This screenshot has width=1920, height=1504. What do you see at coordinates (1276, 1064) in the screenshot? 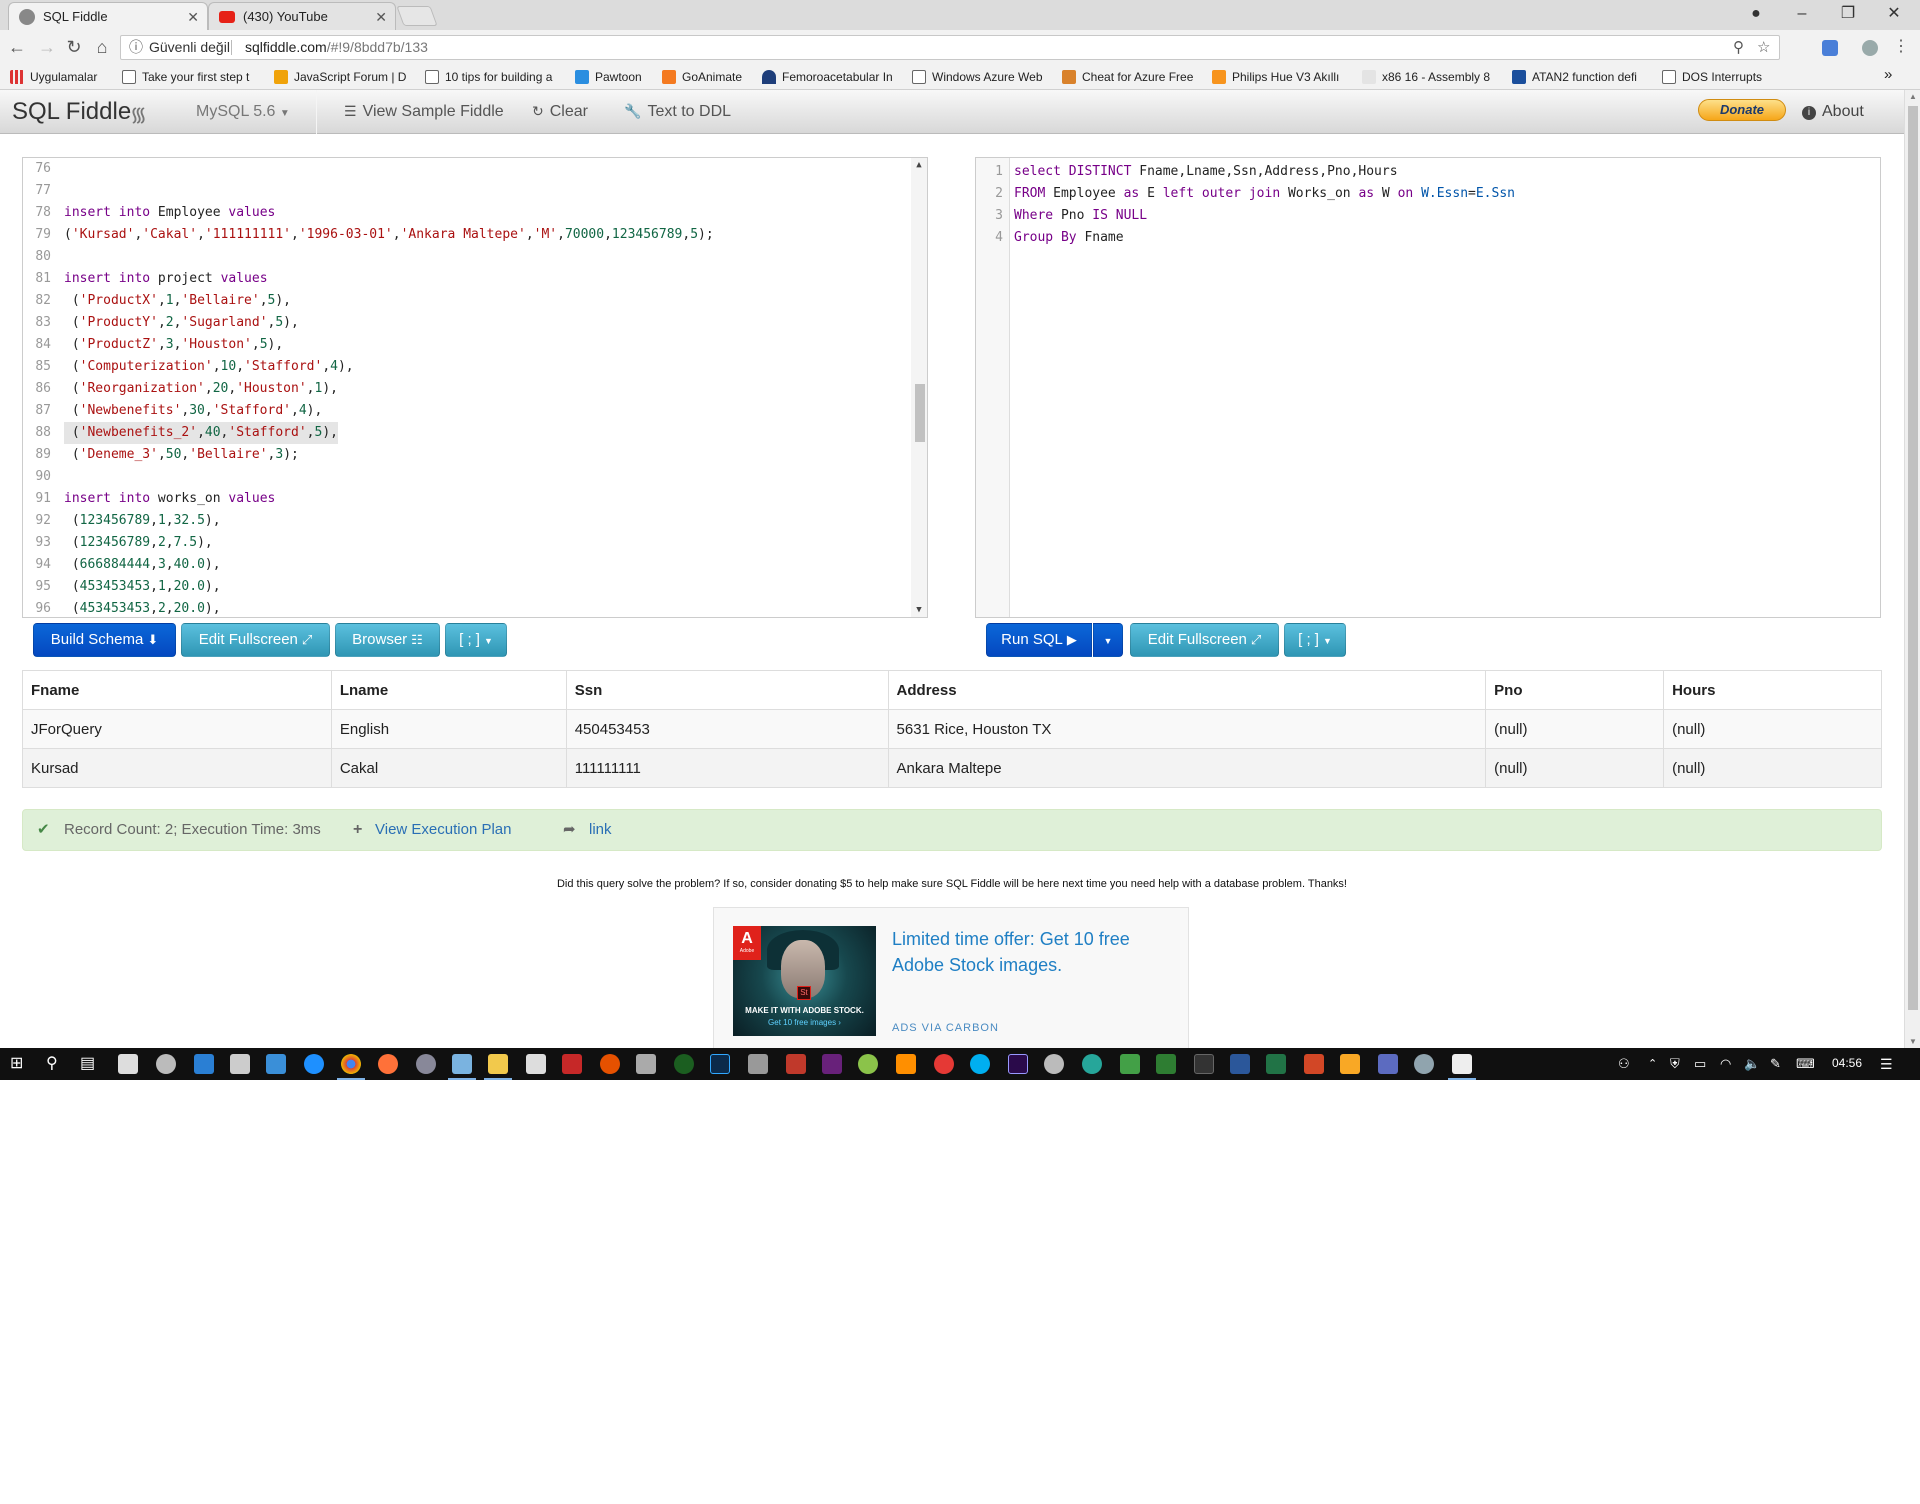
I see `excel-icon` at bounding box center [1276, 1064].